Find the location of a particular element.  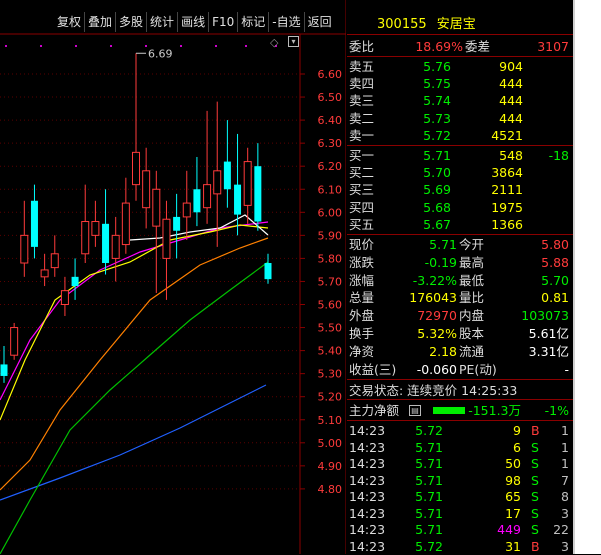

stat-value: 5.80 is located at coordinates (555, 244).